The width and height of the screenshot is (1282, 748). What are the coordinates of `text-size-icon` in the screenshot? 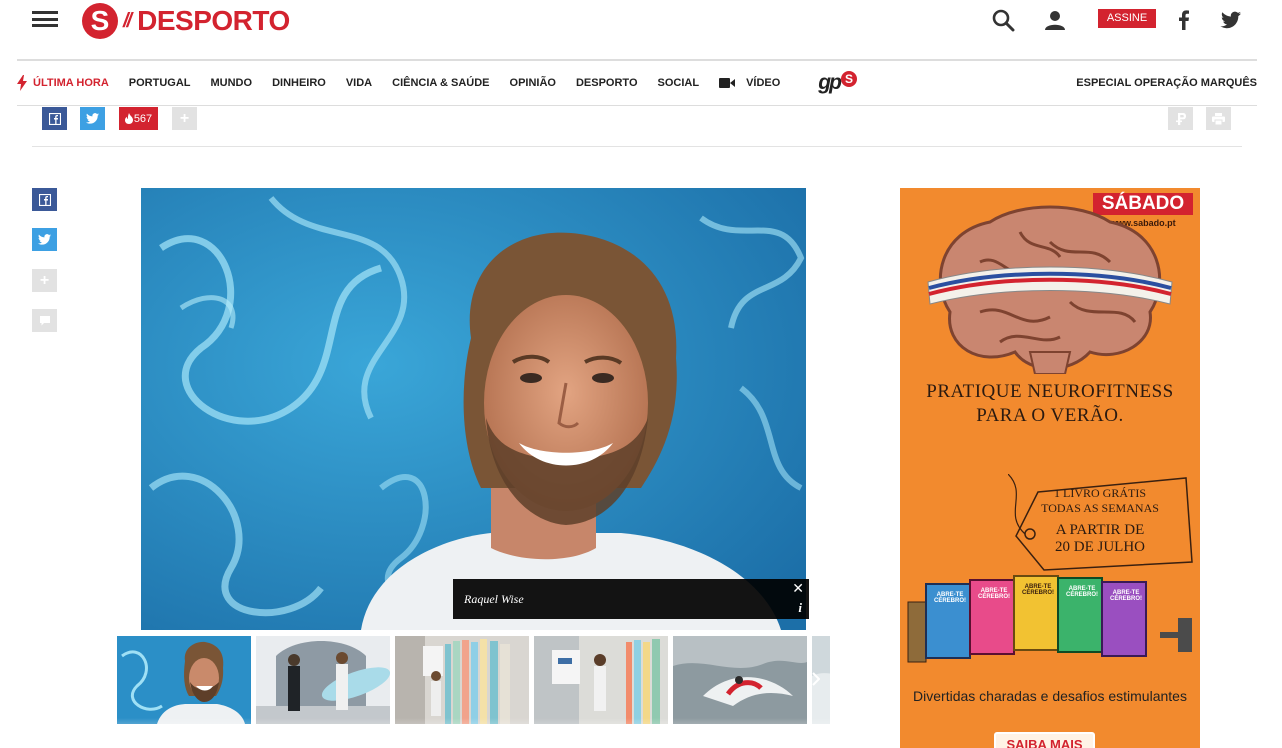 It's located at (1180, 118).